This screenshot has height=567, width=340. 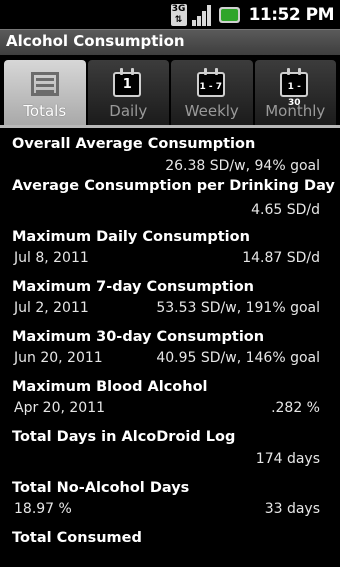 I want to click on tab-daily: 1 Daily, so click(x=128, y=92).